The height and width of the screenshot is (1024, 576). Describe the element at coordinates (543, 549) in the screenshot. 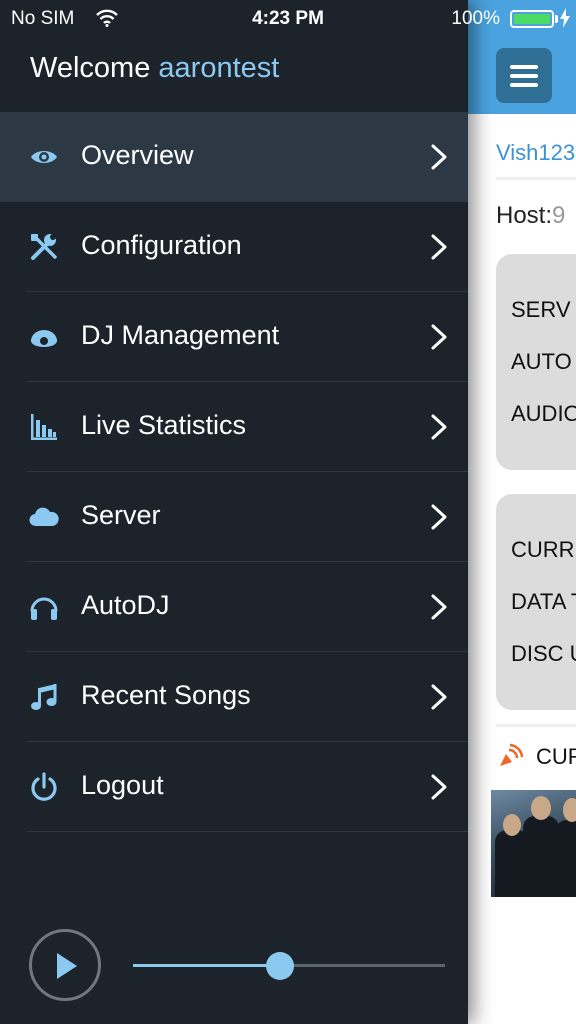

I see `stats-card-row: CURR` at that location.